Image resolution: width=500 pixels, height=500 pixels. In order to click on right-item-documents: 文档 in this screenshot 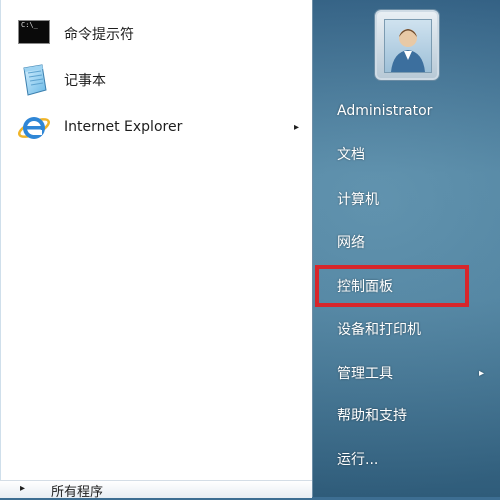, I will do `click(412, 155)`.